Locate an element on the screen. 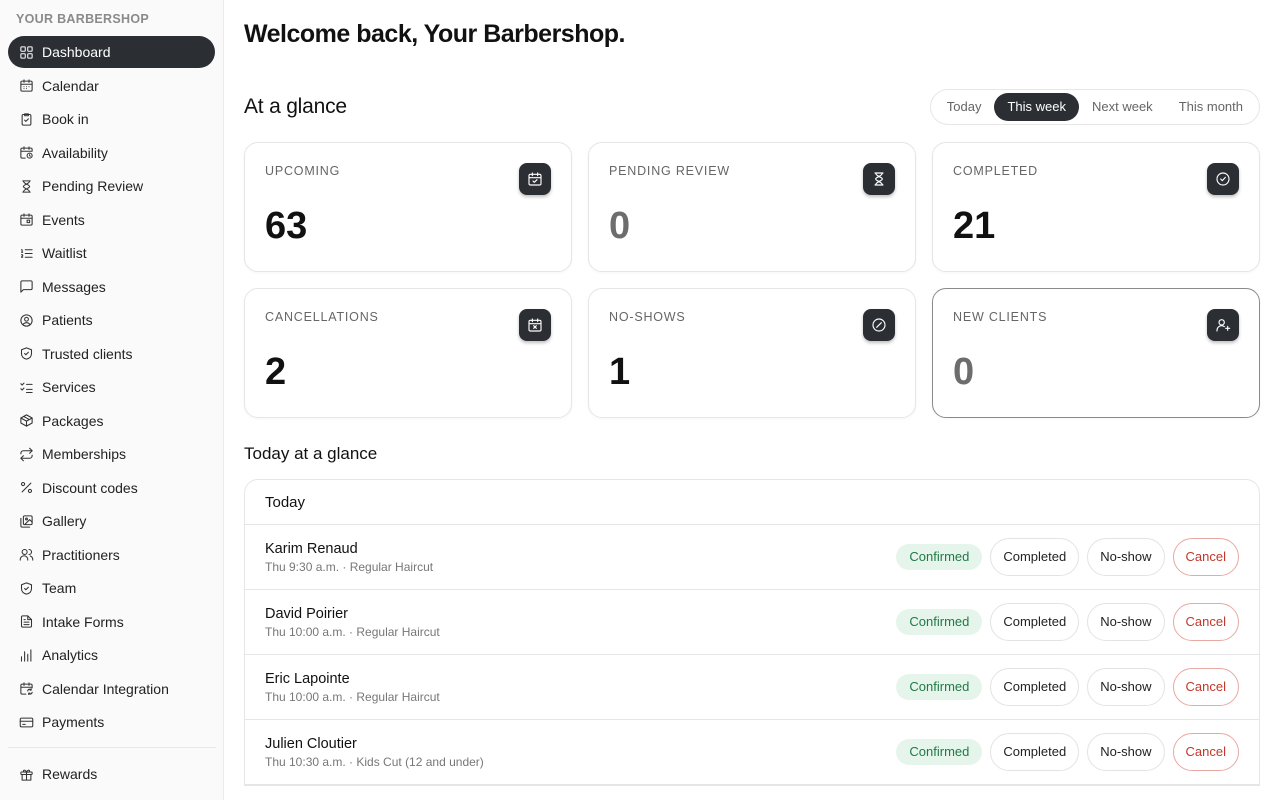 The width and height of the screenshot is (1280, 800). sidebar-item-dashboard: Dashboard is located at coordinates (111, 52).